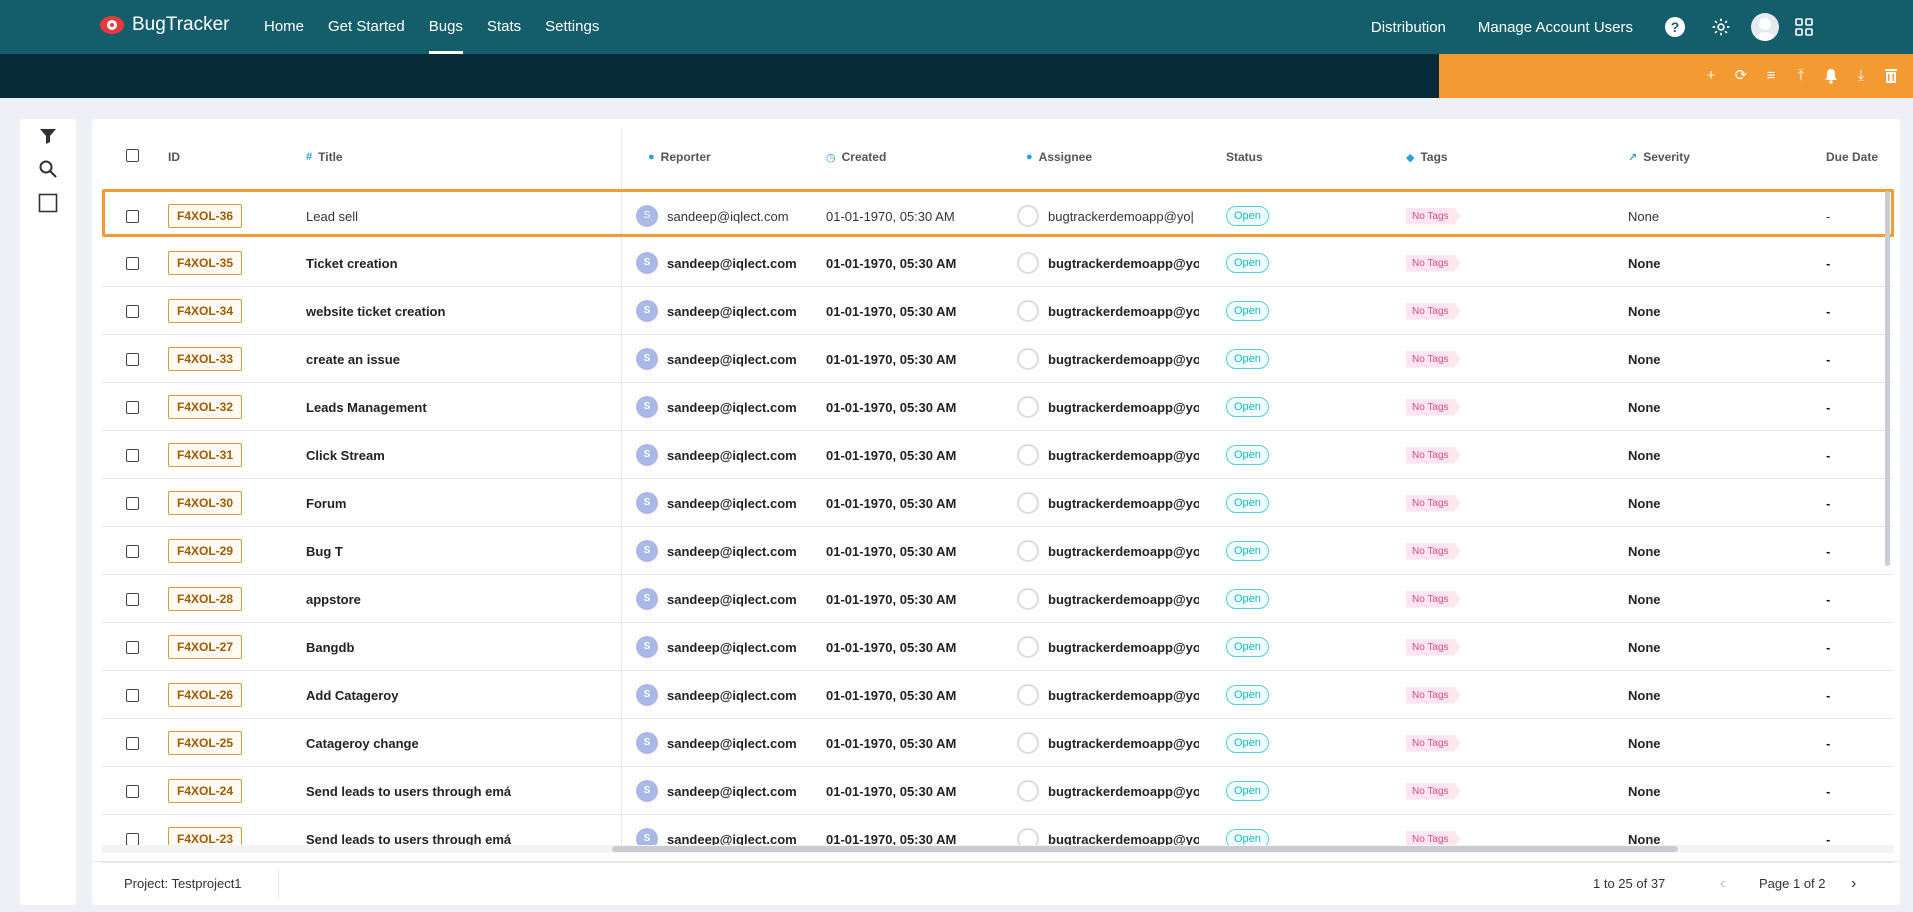 This screenshot has height=912, width=1913. Describe the element at coordinates (1659, 157) in the screenshot. I see `col-severity: ↗ Severity` at that location.